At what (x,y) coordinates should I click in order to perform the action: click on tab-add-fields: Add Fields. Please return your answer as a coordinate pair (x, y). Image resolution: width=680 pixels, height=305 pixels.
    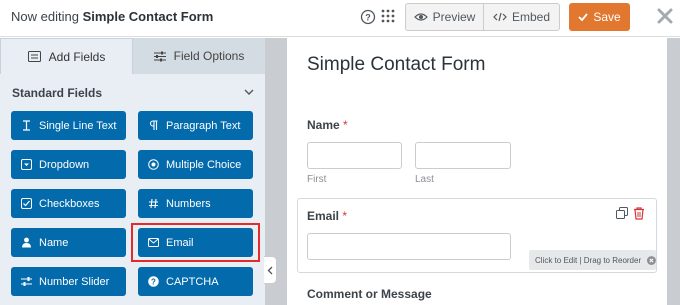
    Looking at the image, I should click on (66, 56).